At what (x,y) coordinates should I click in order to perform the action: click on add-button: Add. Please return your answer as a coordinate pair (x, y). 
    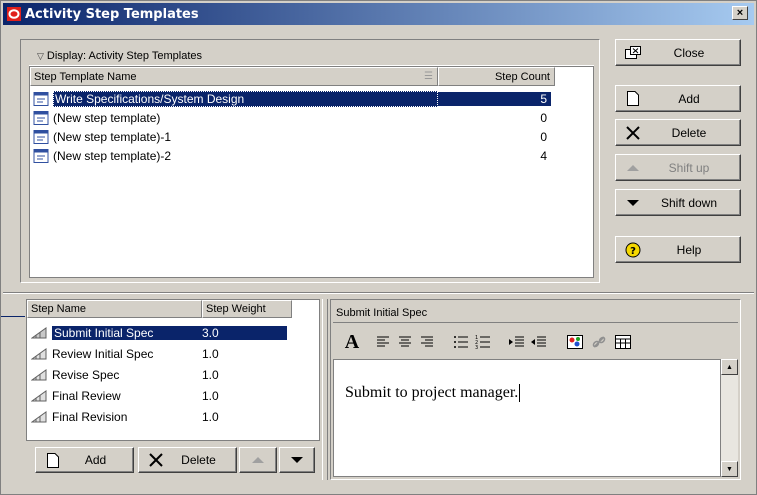
    Looking at the image, I should click on (678, 98).